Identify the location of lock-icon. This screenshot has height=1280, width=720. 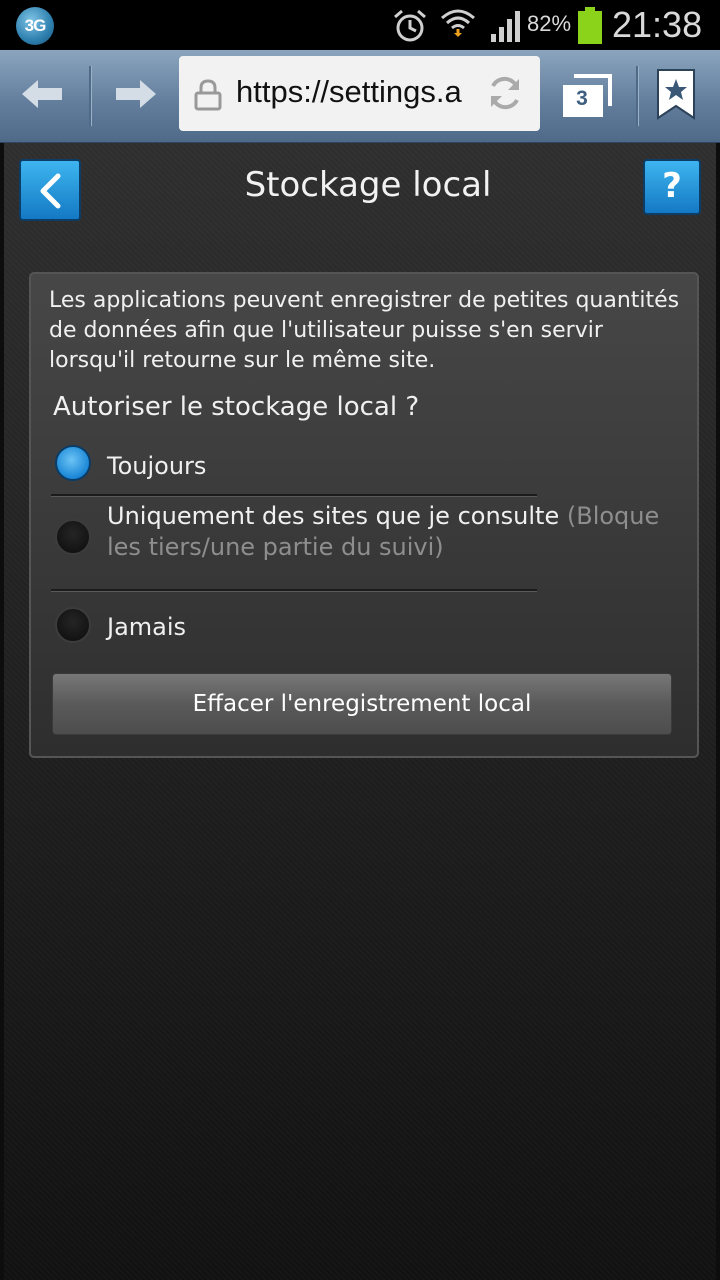
(208, 95).